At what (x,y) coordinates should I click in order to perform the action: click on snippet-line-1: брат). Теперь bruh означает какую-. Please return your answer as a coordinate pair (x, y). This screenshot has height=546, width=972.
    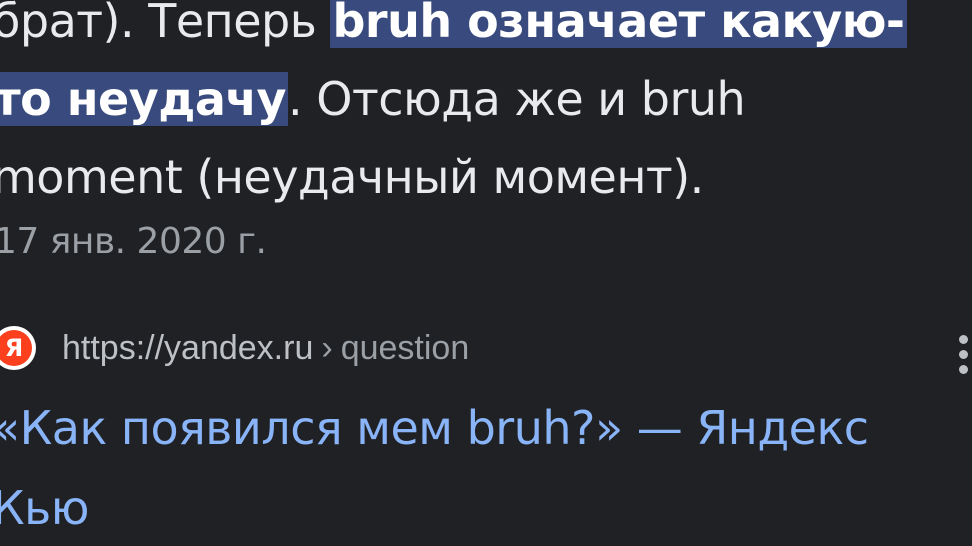
    Looking at the image, I should click on (486, 30).